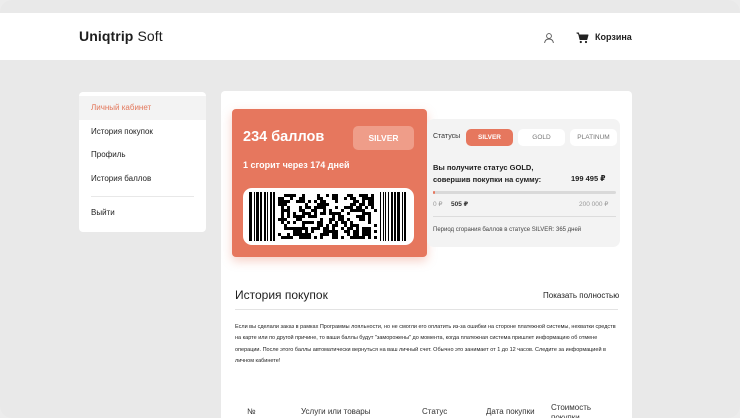 The height and width of the screenshot is (418, 740). I want to click on status-progress, so click(524, 192).